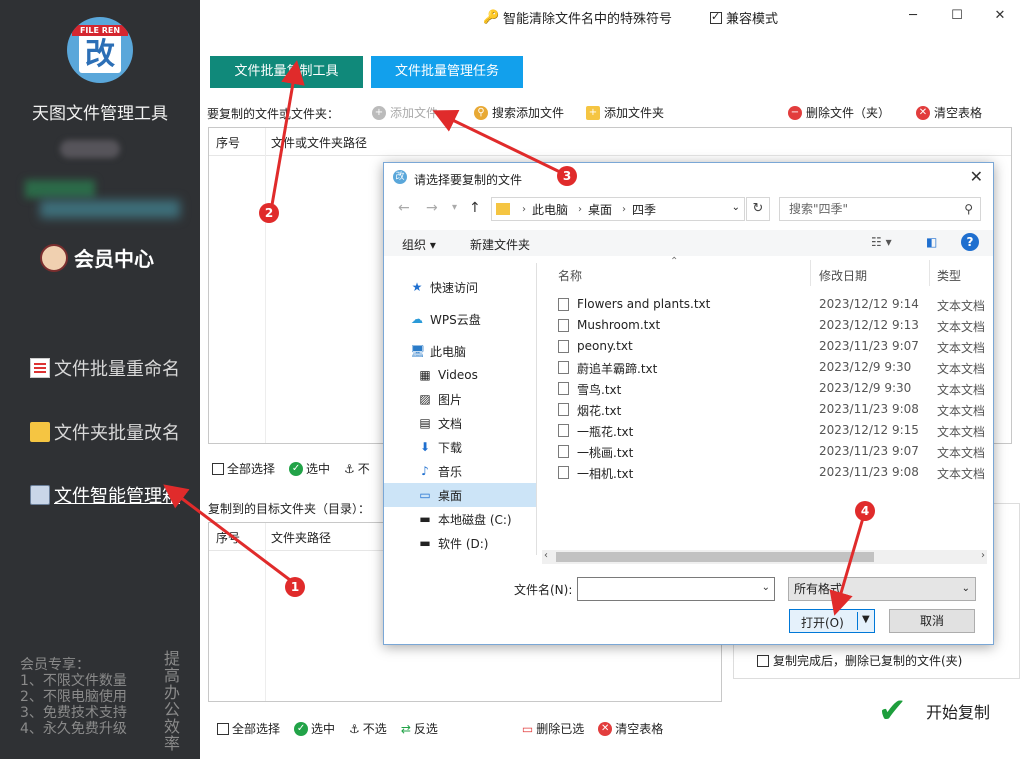 The image size is (1020, 759). Describe the element at coordinates (114, 259) in the screenshot. I see `member-center-label: 会员中心` at that location.